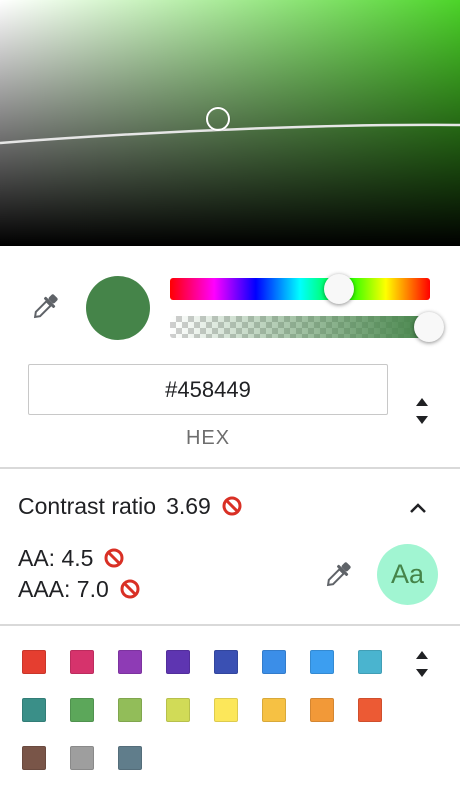  I want to click on alpha-slider-thumb, so click(429, 327).